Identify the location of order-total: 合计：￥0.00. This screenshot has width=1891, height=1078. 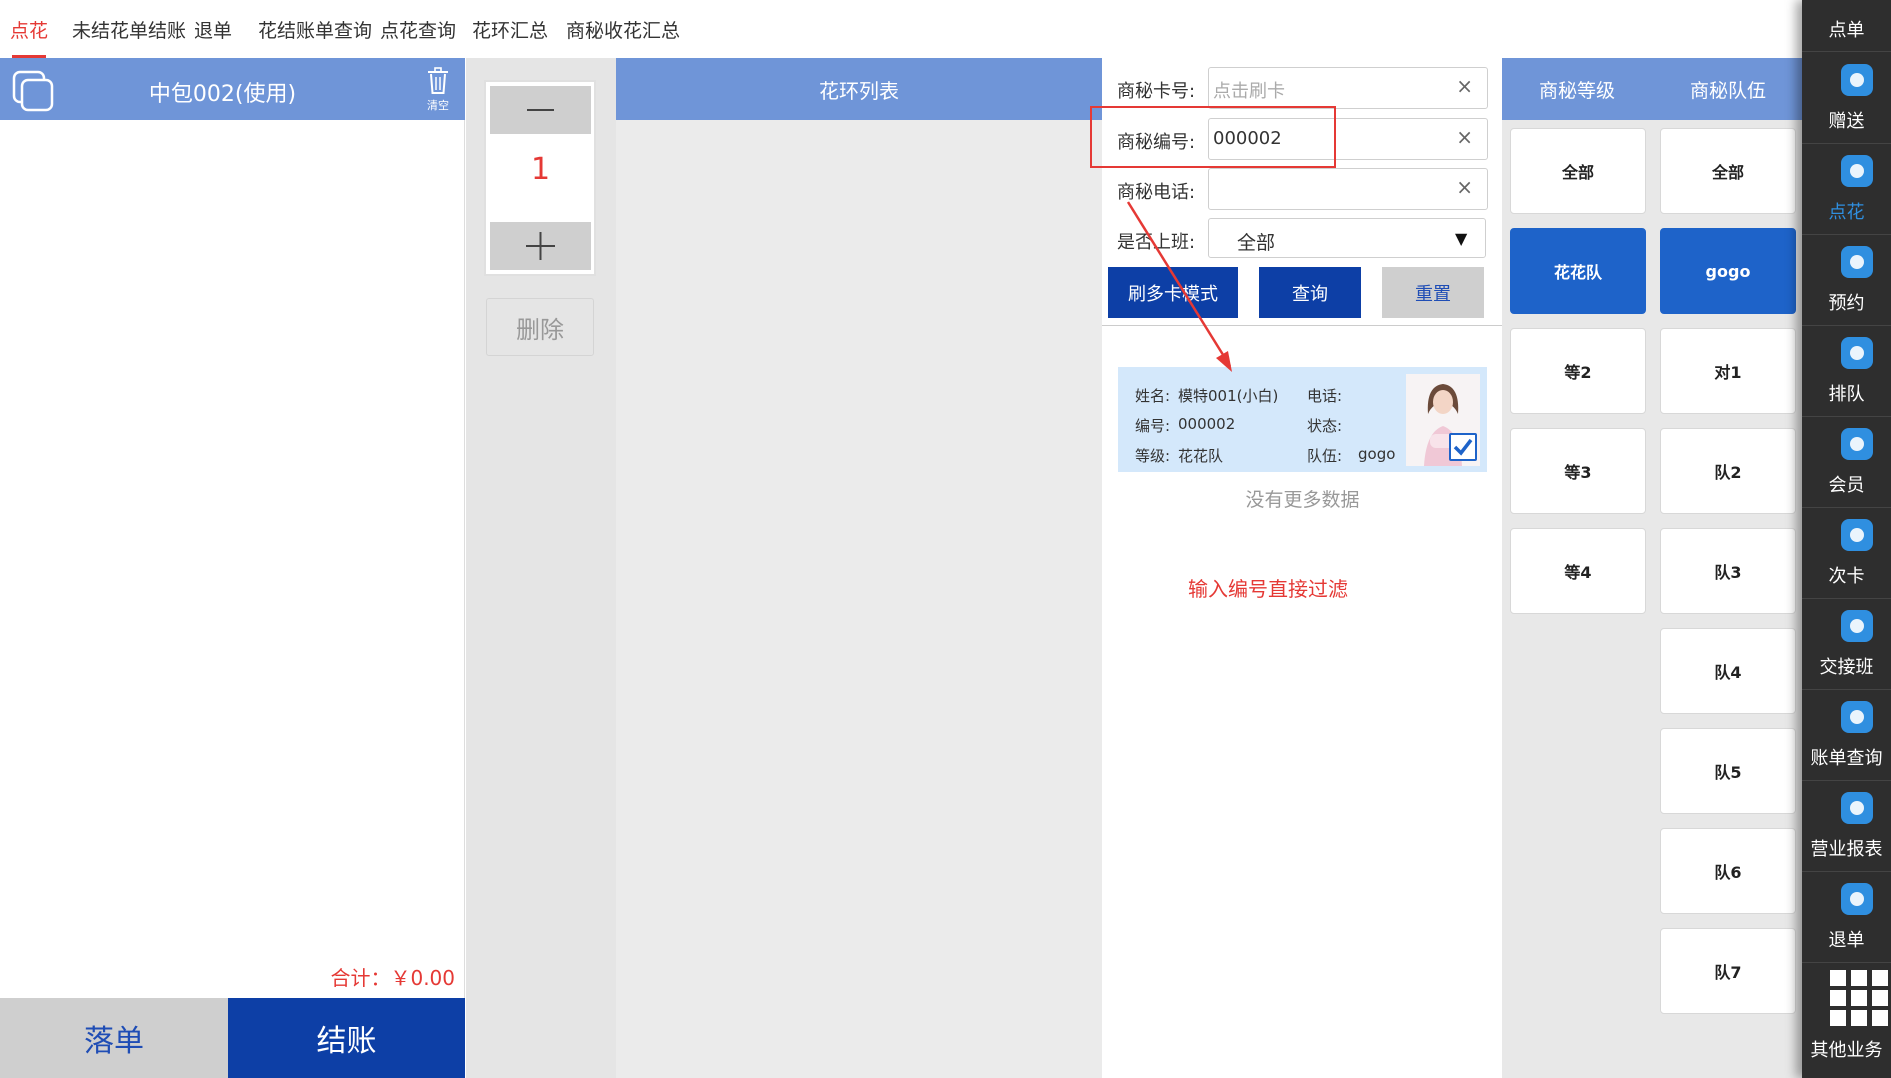
(392, 978).